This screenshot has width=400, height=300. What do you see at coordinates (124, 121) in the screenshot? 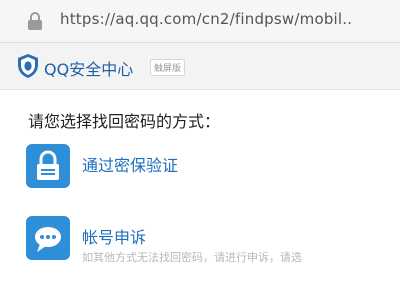
I see `page-prompt: 请您选择找回密码的方式：` at bounding box center [124, 121].